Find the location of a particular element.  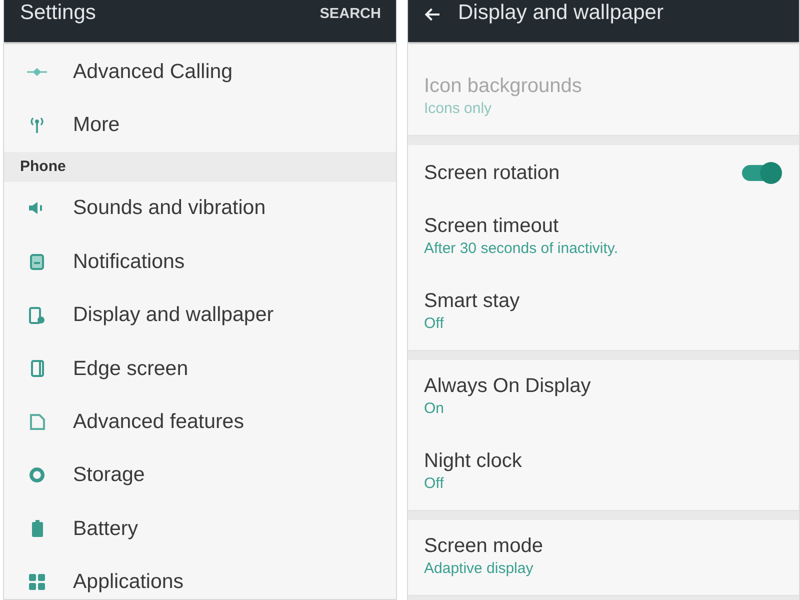

ring-icon is located at coordinates (37, 475).